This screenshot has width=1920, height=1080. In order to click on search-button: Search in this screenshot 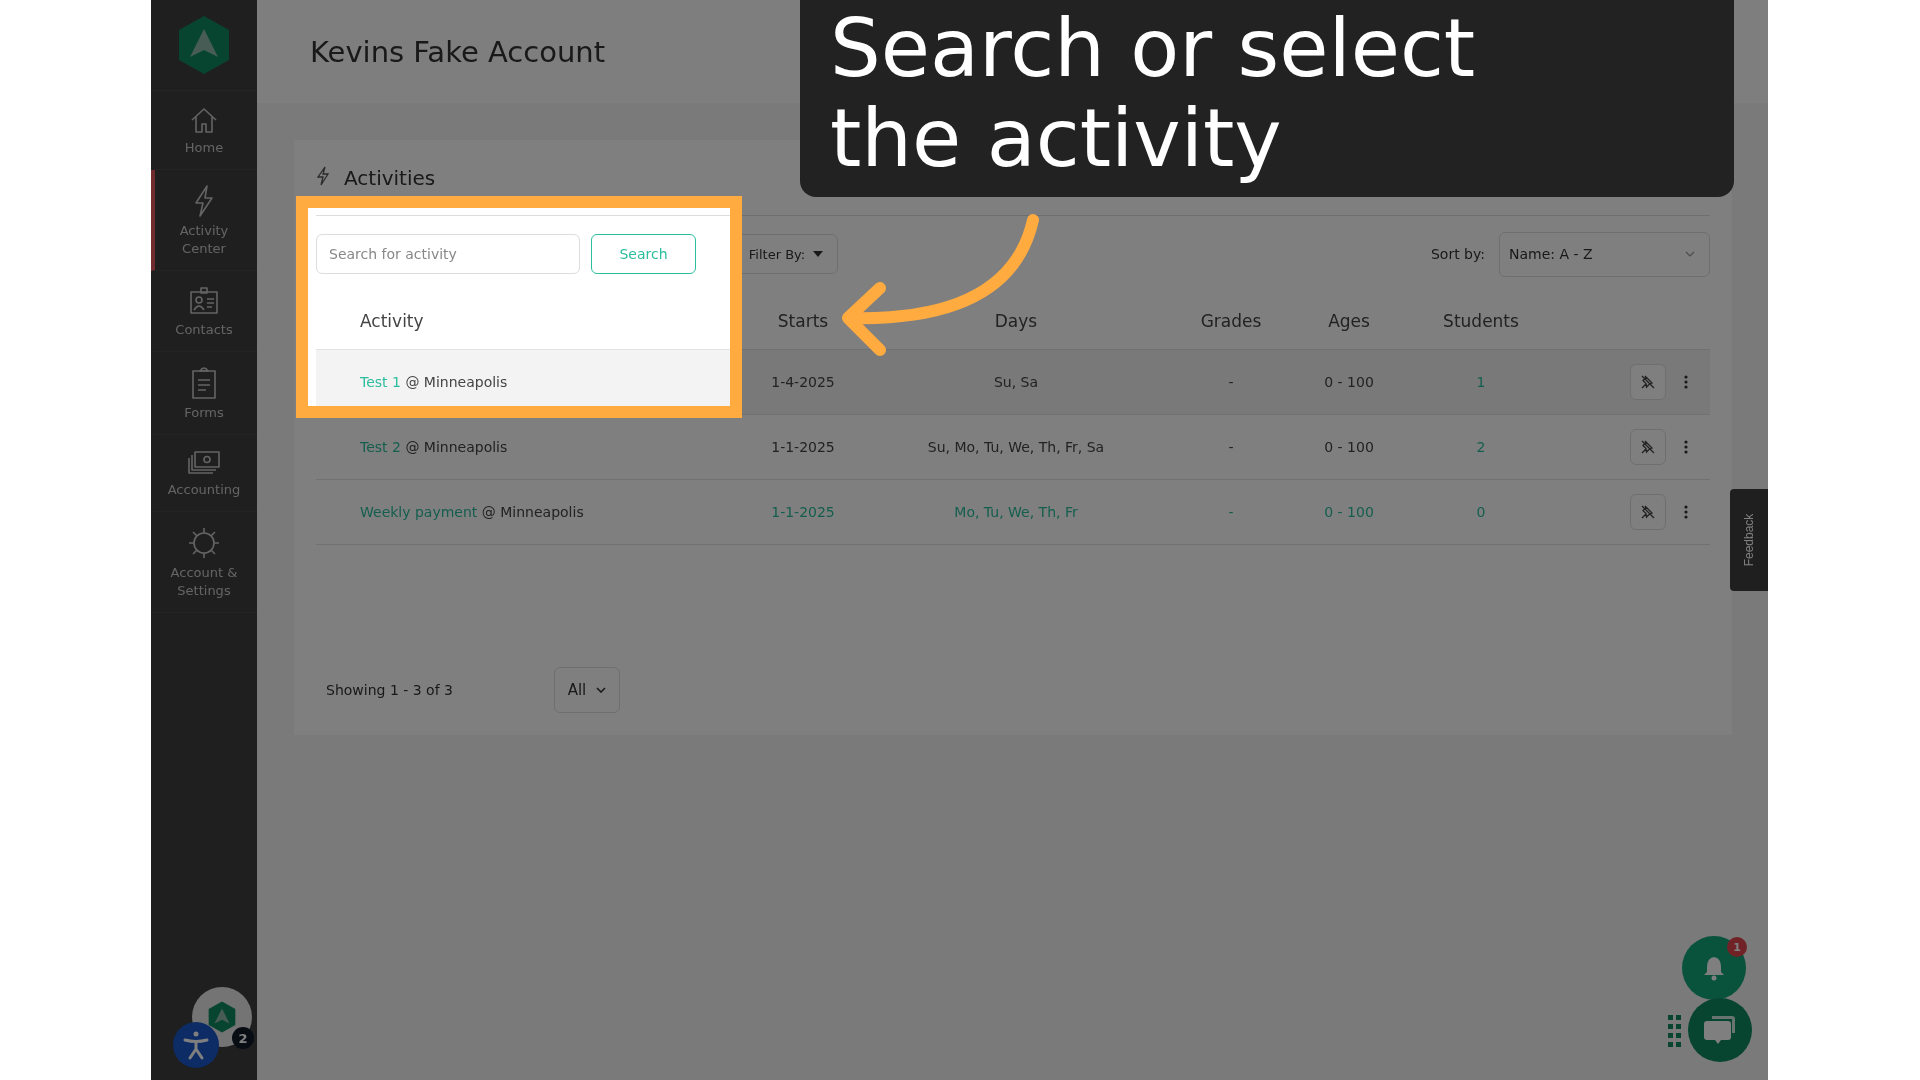, I will do `click(643, 254)`.